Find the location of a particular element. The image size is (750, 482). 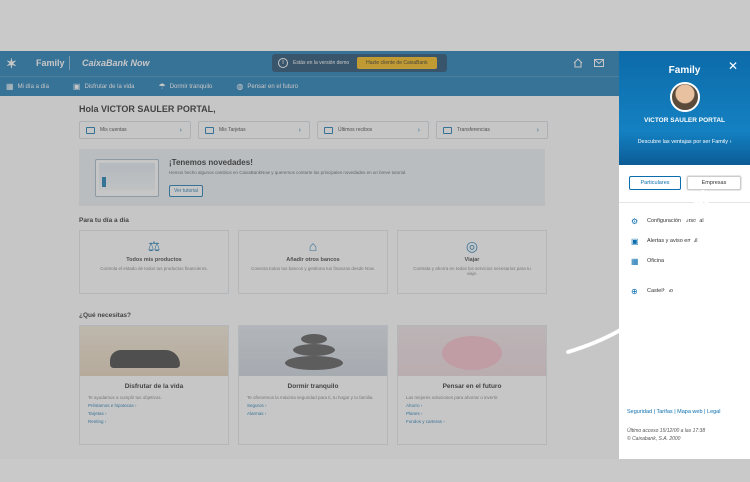

menu-item-alerts: ▣ Alertas y aviso email is located at coordinates (690, 241).